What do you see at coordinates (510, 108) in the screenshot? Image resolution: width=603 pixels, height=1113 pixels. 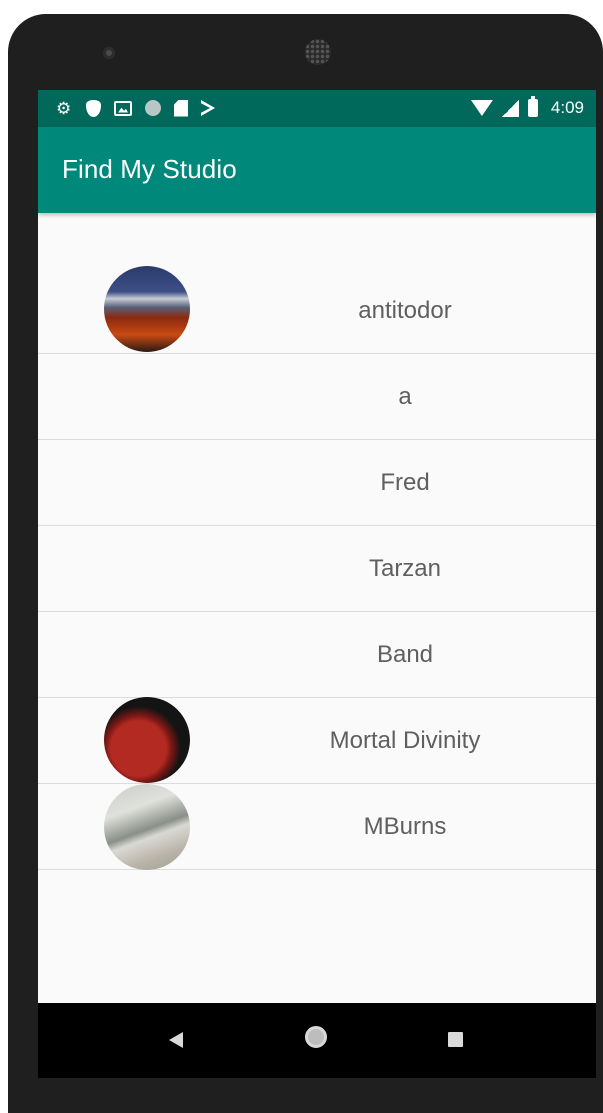 I see `signal-icon` at bounding box center [510, 108].